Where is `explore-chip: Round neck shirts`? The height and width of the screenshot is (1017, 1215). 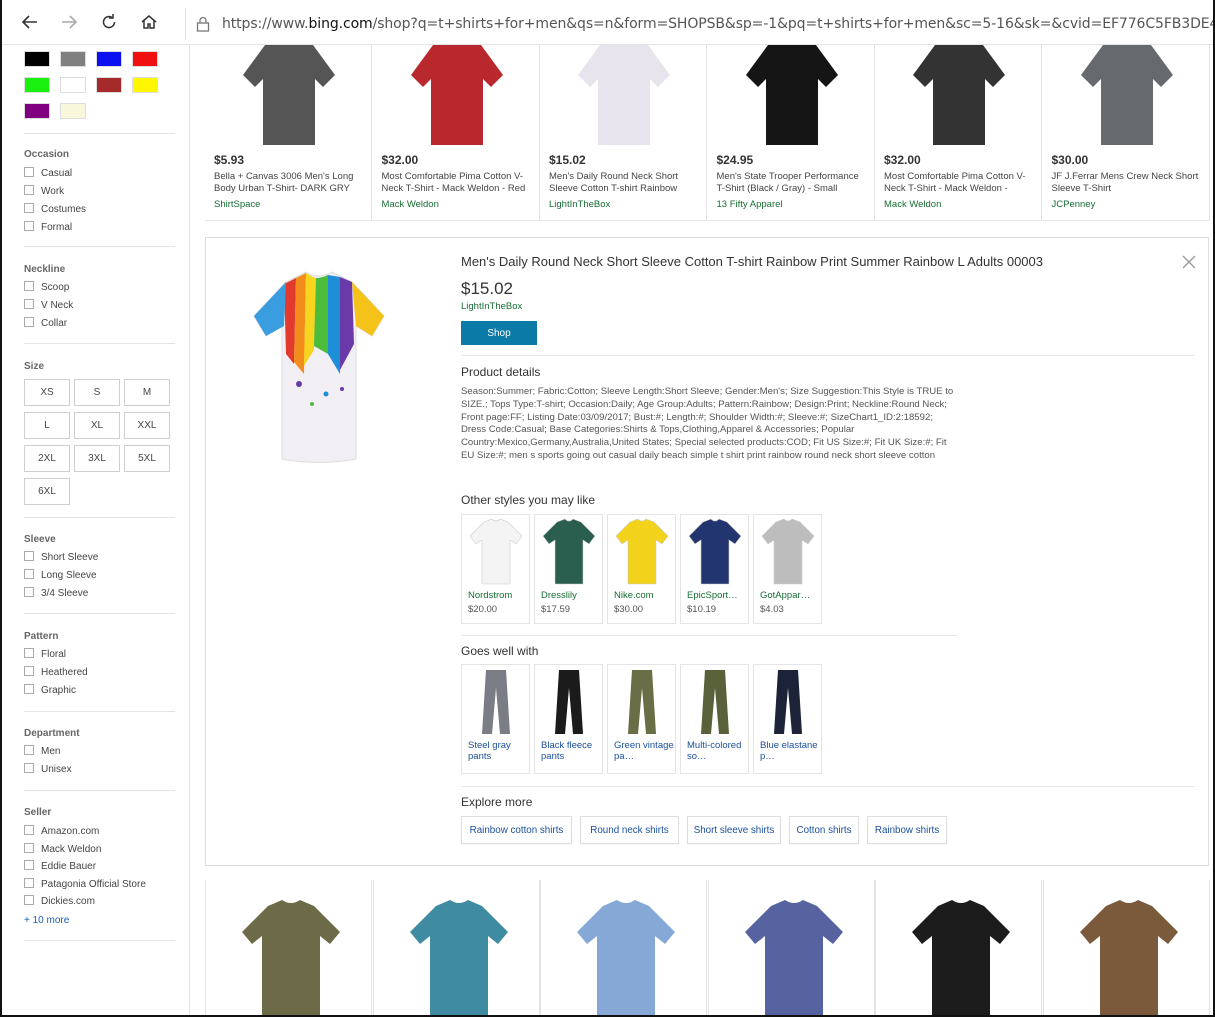
explore-chip: Round neck shirts is located at coordinates (629, 830).